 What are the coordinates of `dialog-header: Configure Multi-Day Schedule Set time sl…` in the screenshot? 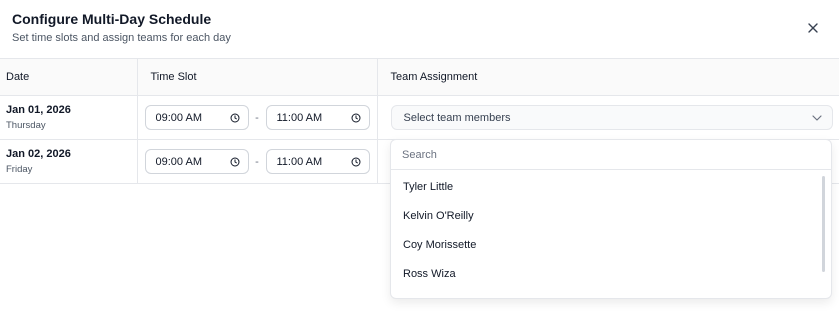 It's located at (121, 27).